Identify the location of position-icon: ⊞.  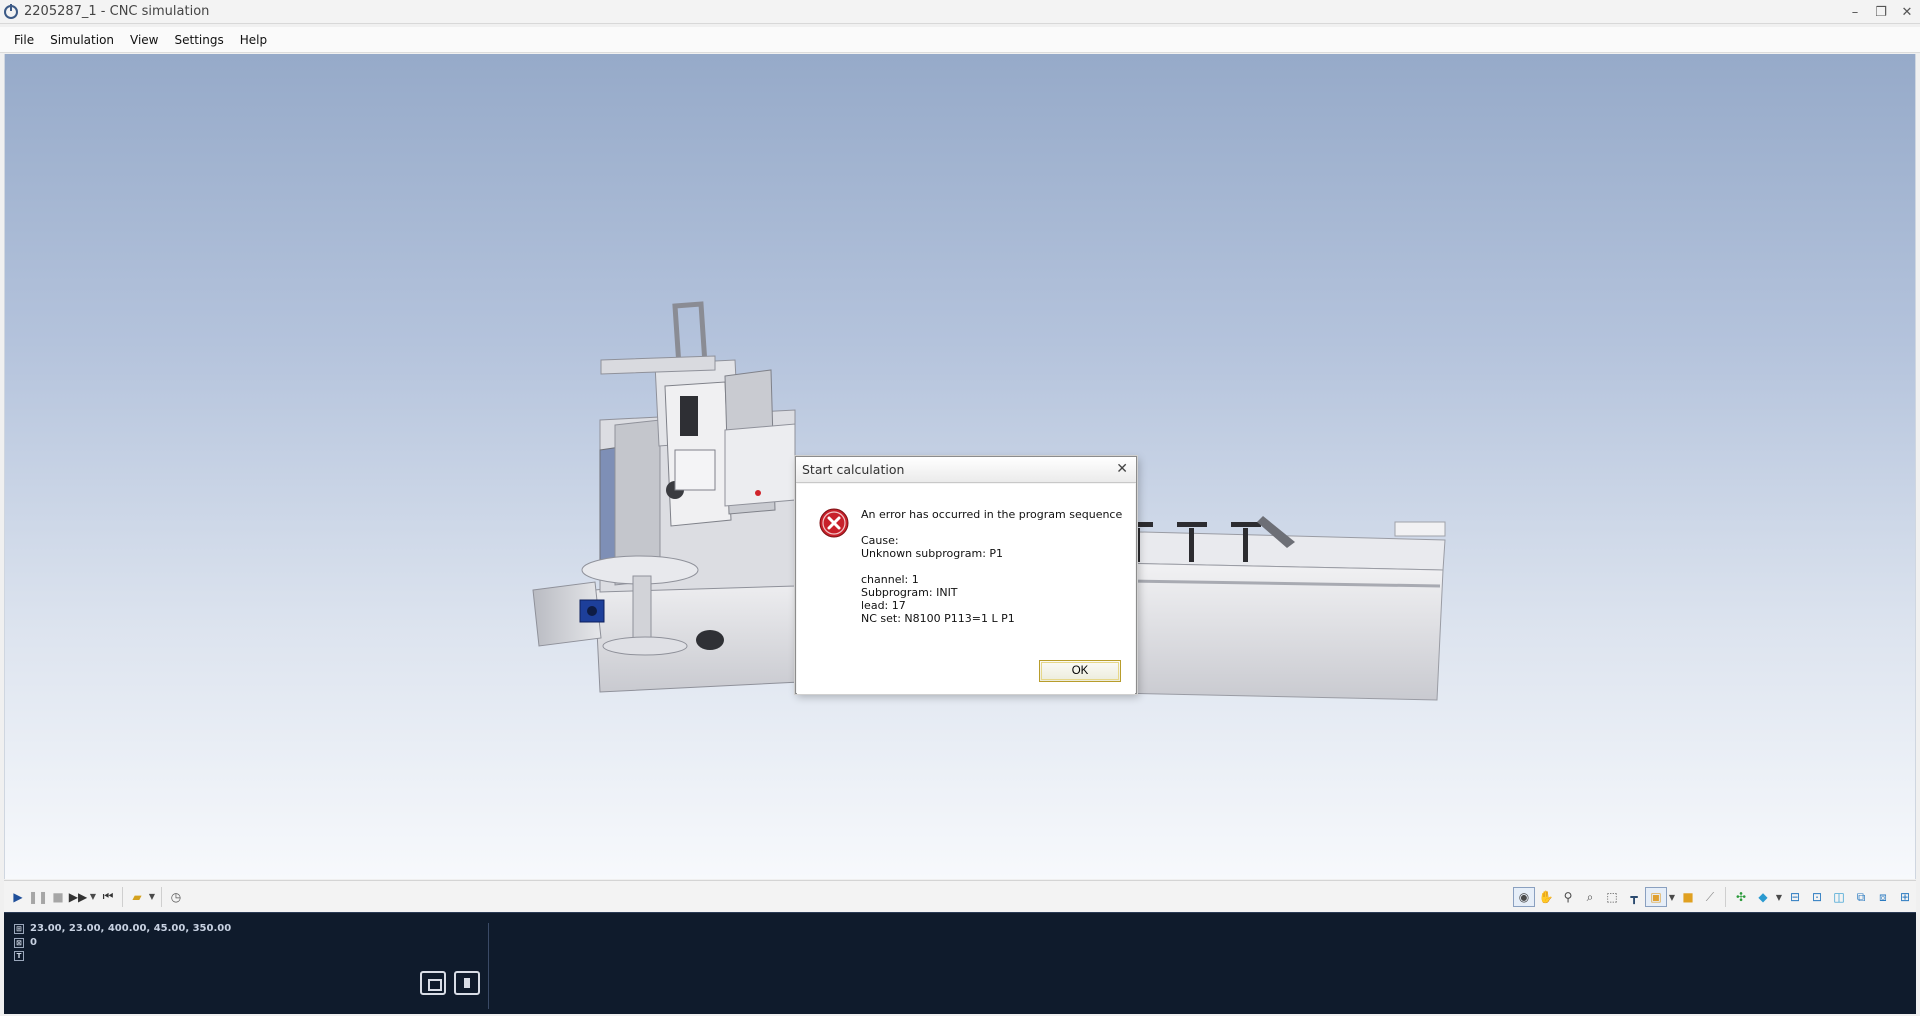
(19, 928).